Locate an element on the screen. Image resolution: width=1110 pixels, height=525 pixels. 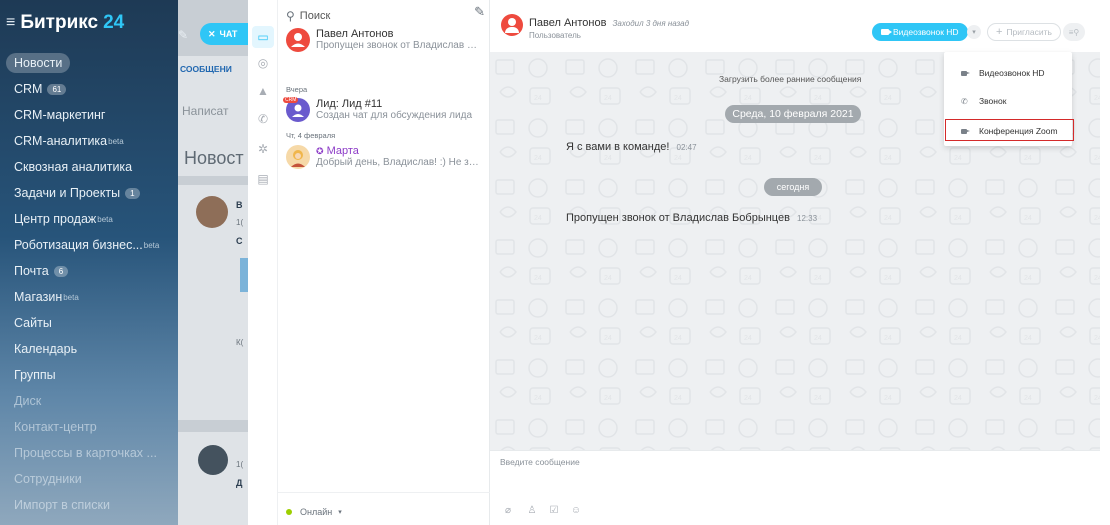
lead-avatar: CRM is located at coordinates (296, 109).